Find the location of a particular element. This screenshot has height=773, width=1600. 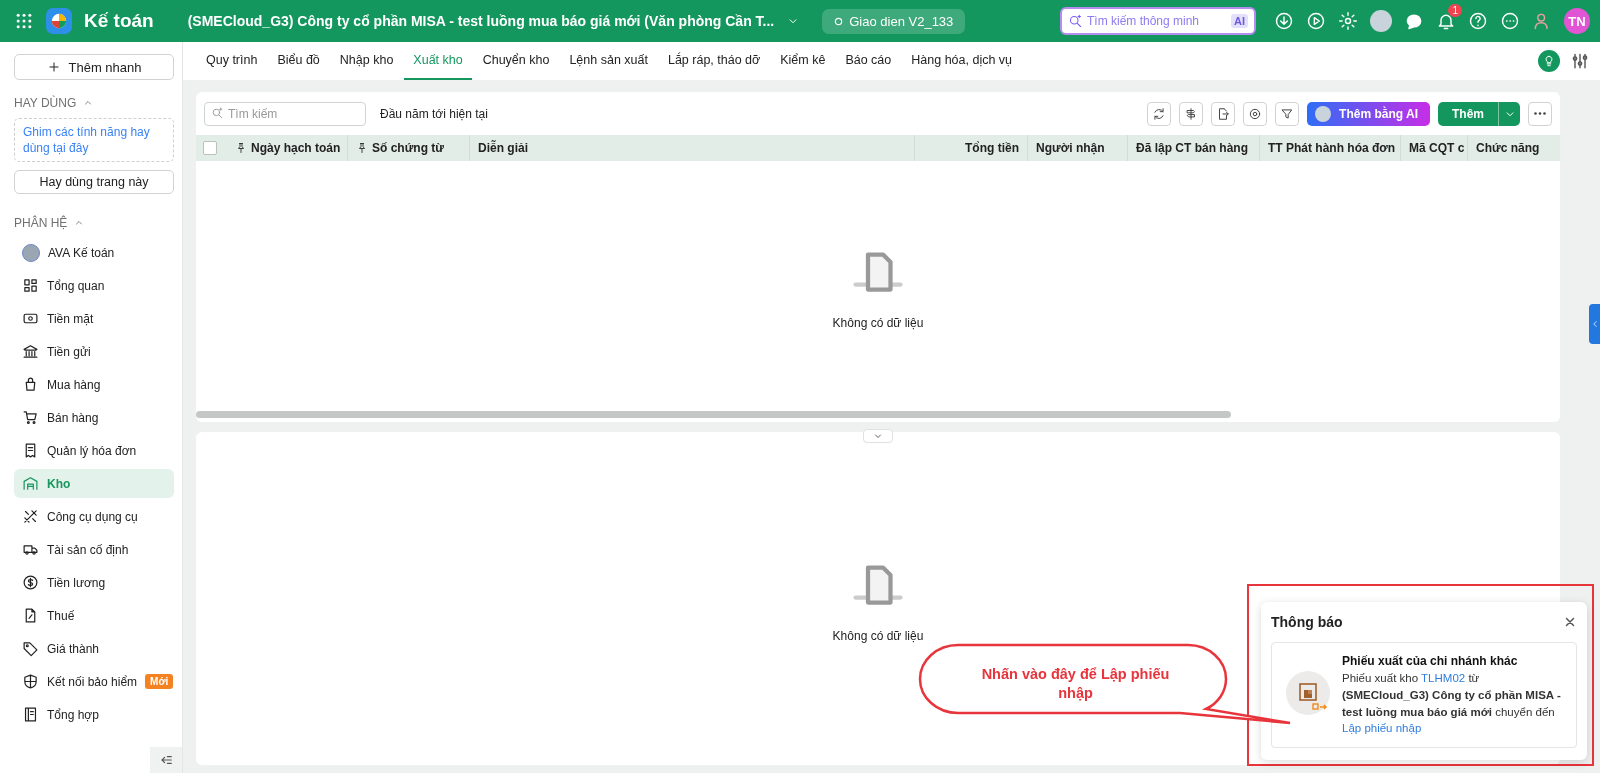

refresh-icon is located at coordinates (1159, 113).